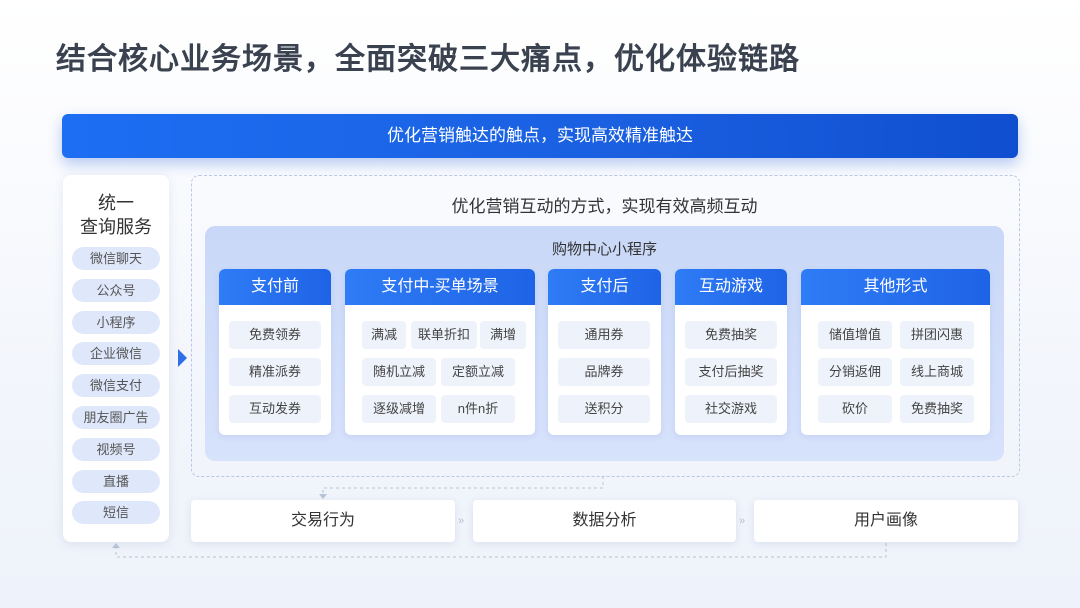 The image size is (1080, 608). What do you see at coordinates (886, 521) in the screenshot?
I see `box-user-portrait: 用户画像` at bounding box center [886, 521].